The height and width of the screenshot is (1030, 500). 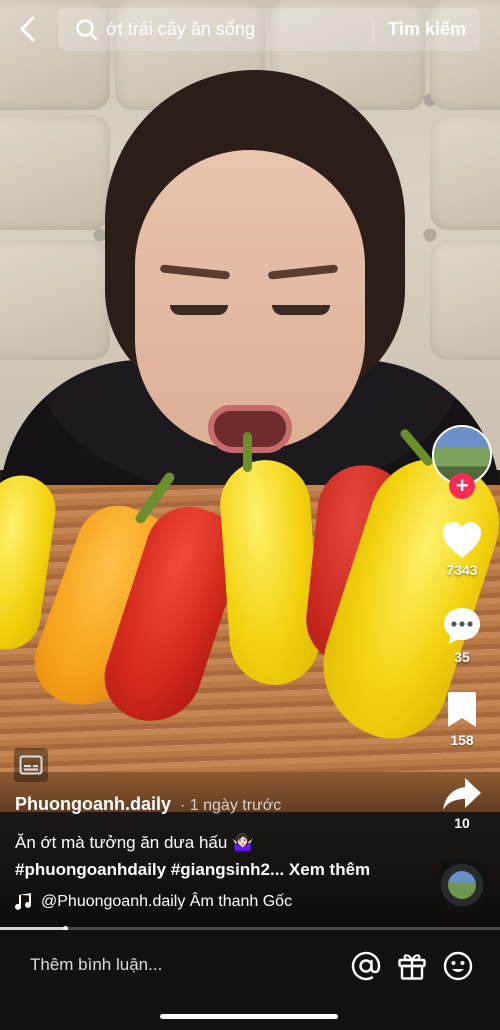 I want to click on save-count: 158, so click(x=462, y=740).